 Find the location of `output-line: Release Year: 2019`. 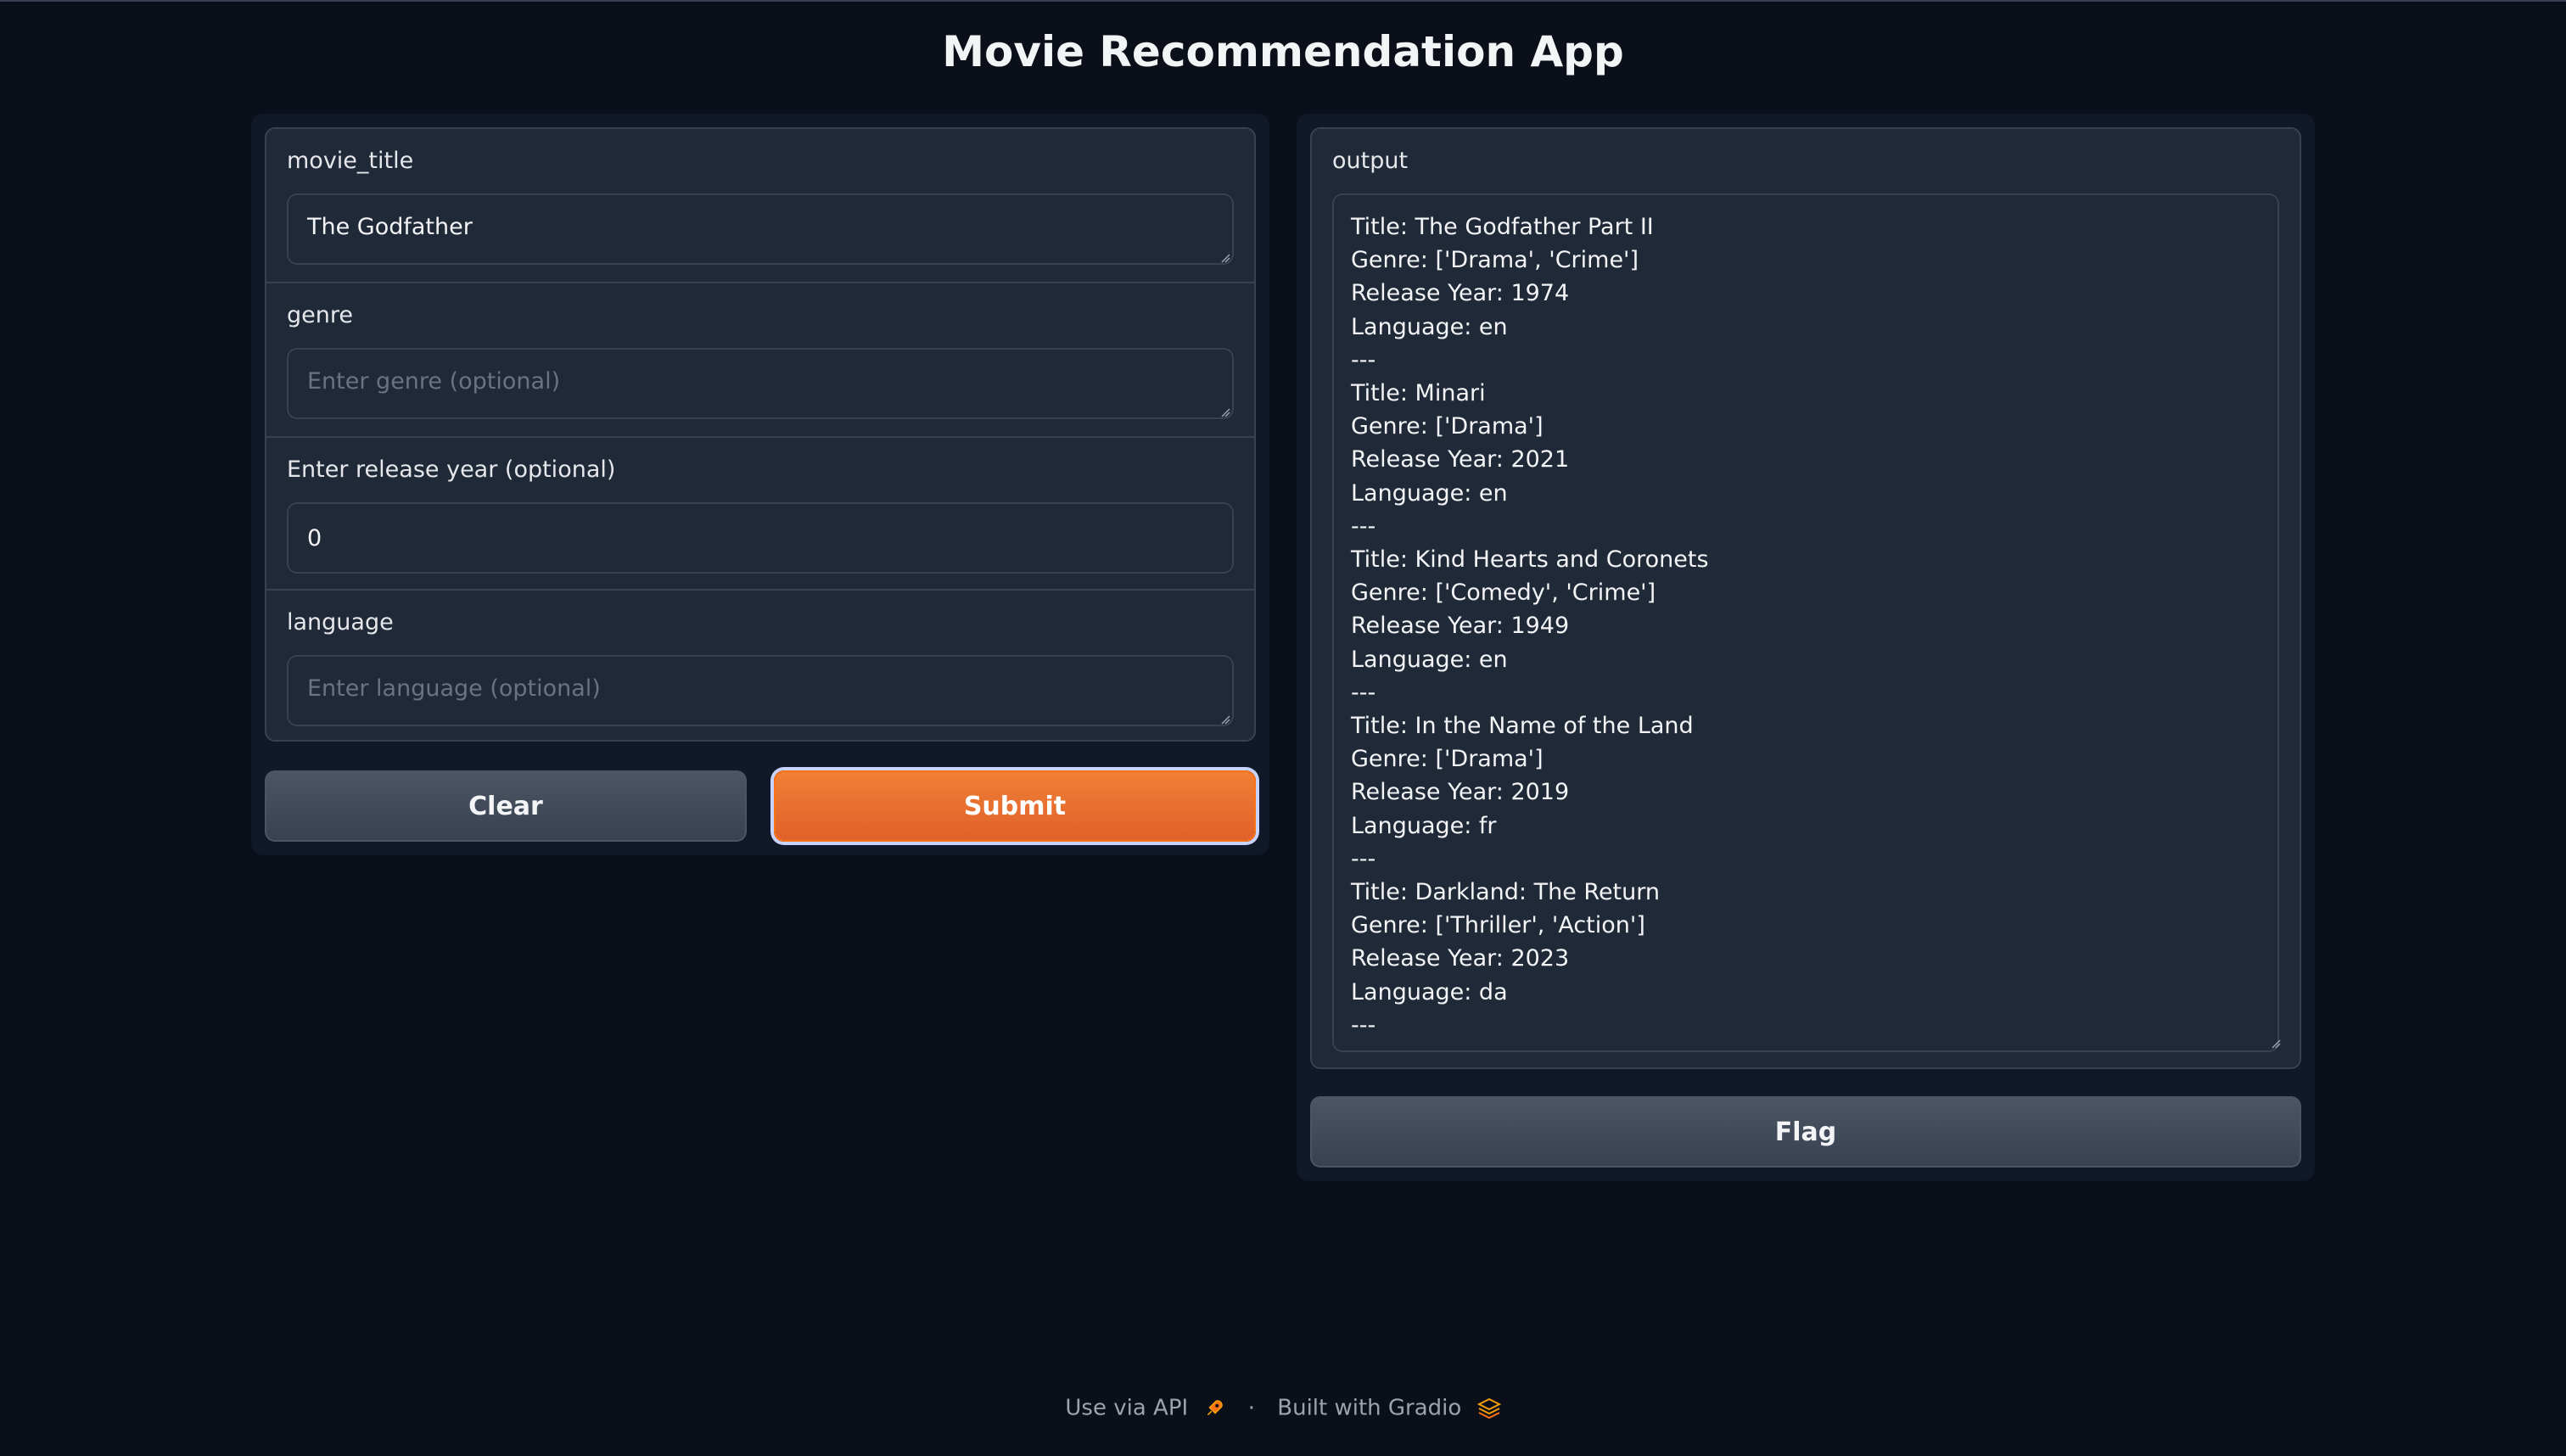

output-line: Release Year: 2019 is located at coordinates (1460, 793).